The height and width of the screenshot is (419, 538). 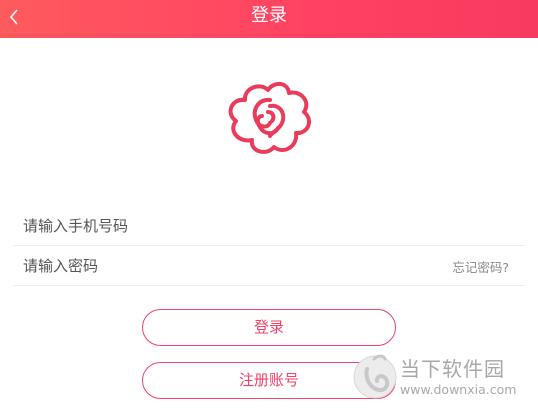 I want to click on phone-field: 请输入手机号码, so click(x=269, y=225).